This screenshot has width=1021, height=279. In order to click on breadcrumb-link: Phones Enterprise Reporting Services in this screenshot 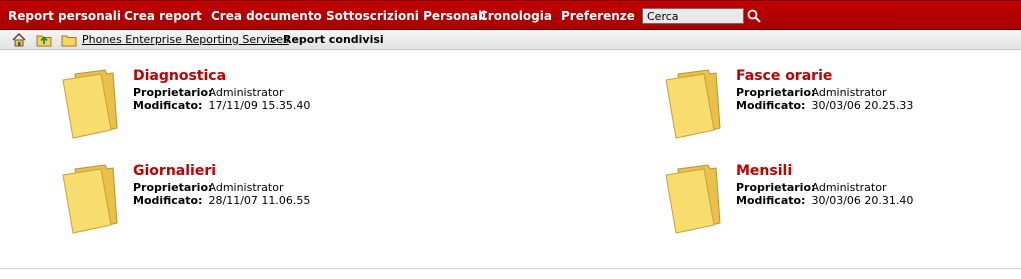, I will do `click(185, 39)`.